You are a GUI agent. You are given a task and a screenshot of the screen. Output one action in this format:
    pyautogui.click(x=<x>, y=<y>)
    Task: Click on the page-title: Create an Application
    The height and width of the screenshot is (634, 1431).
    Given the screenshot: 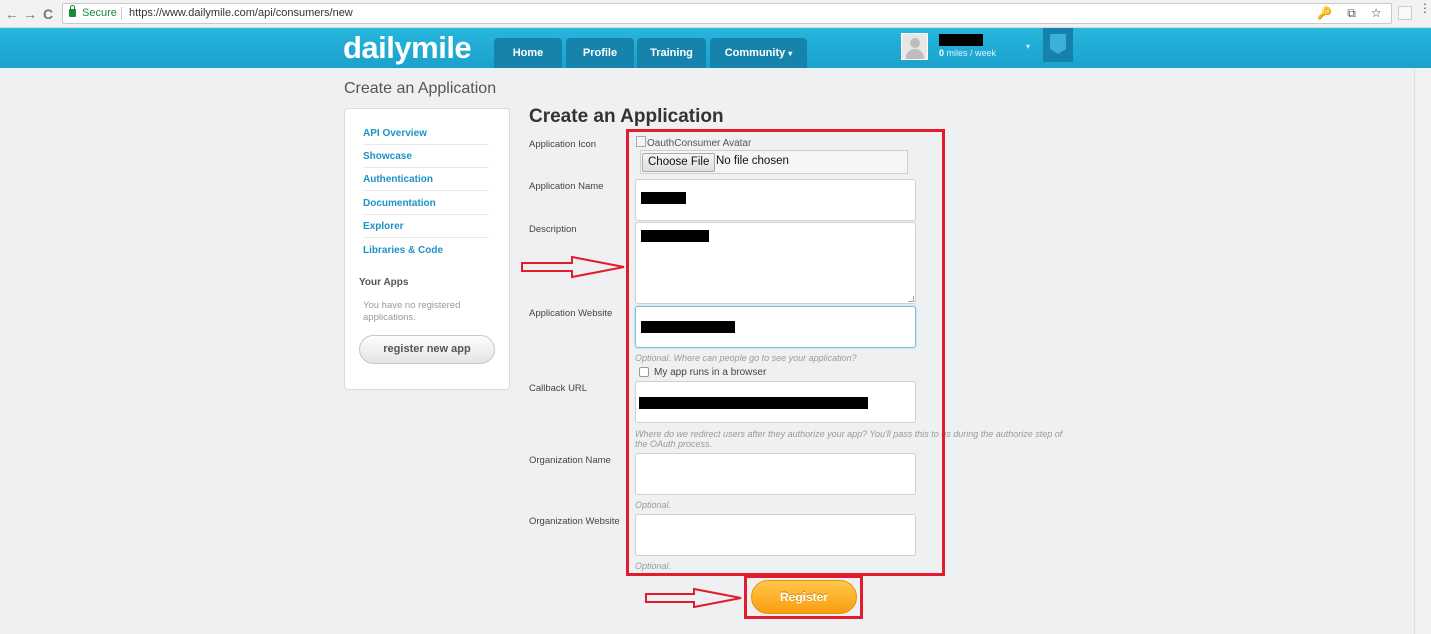 What is the action you would take?
    pyautogui.click(x=420, y=88)
    